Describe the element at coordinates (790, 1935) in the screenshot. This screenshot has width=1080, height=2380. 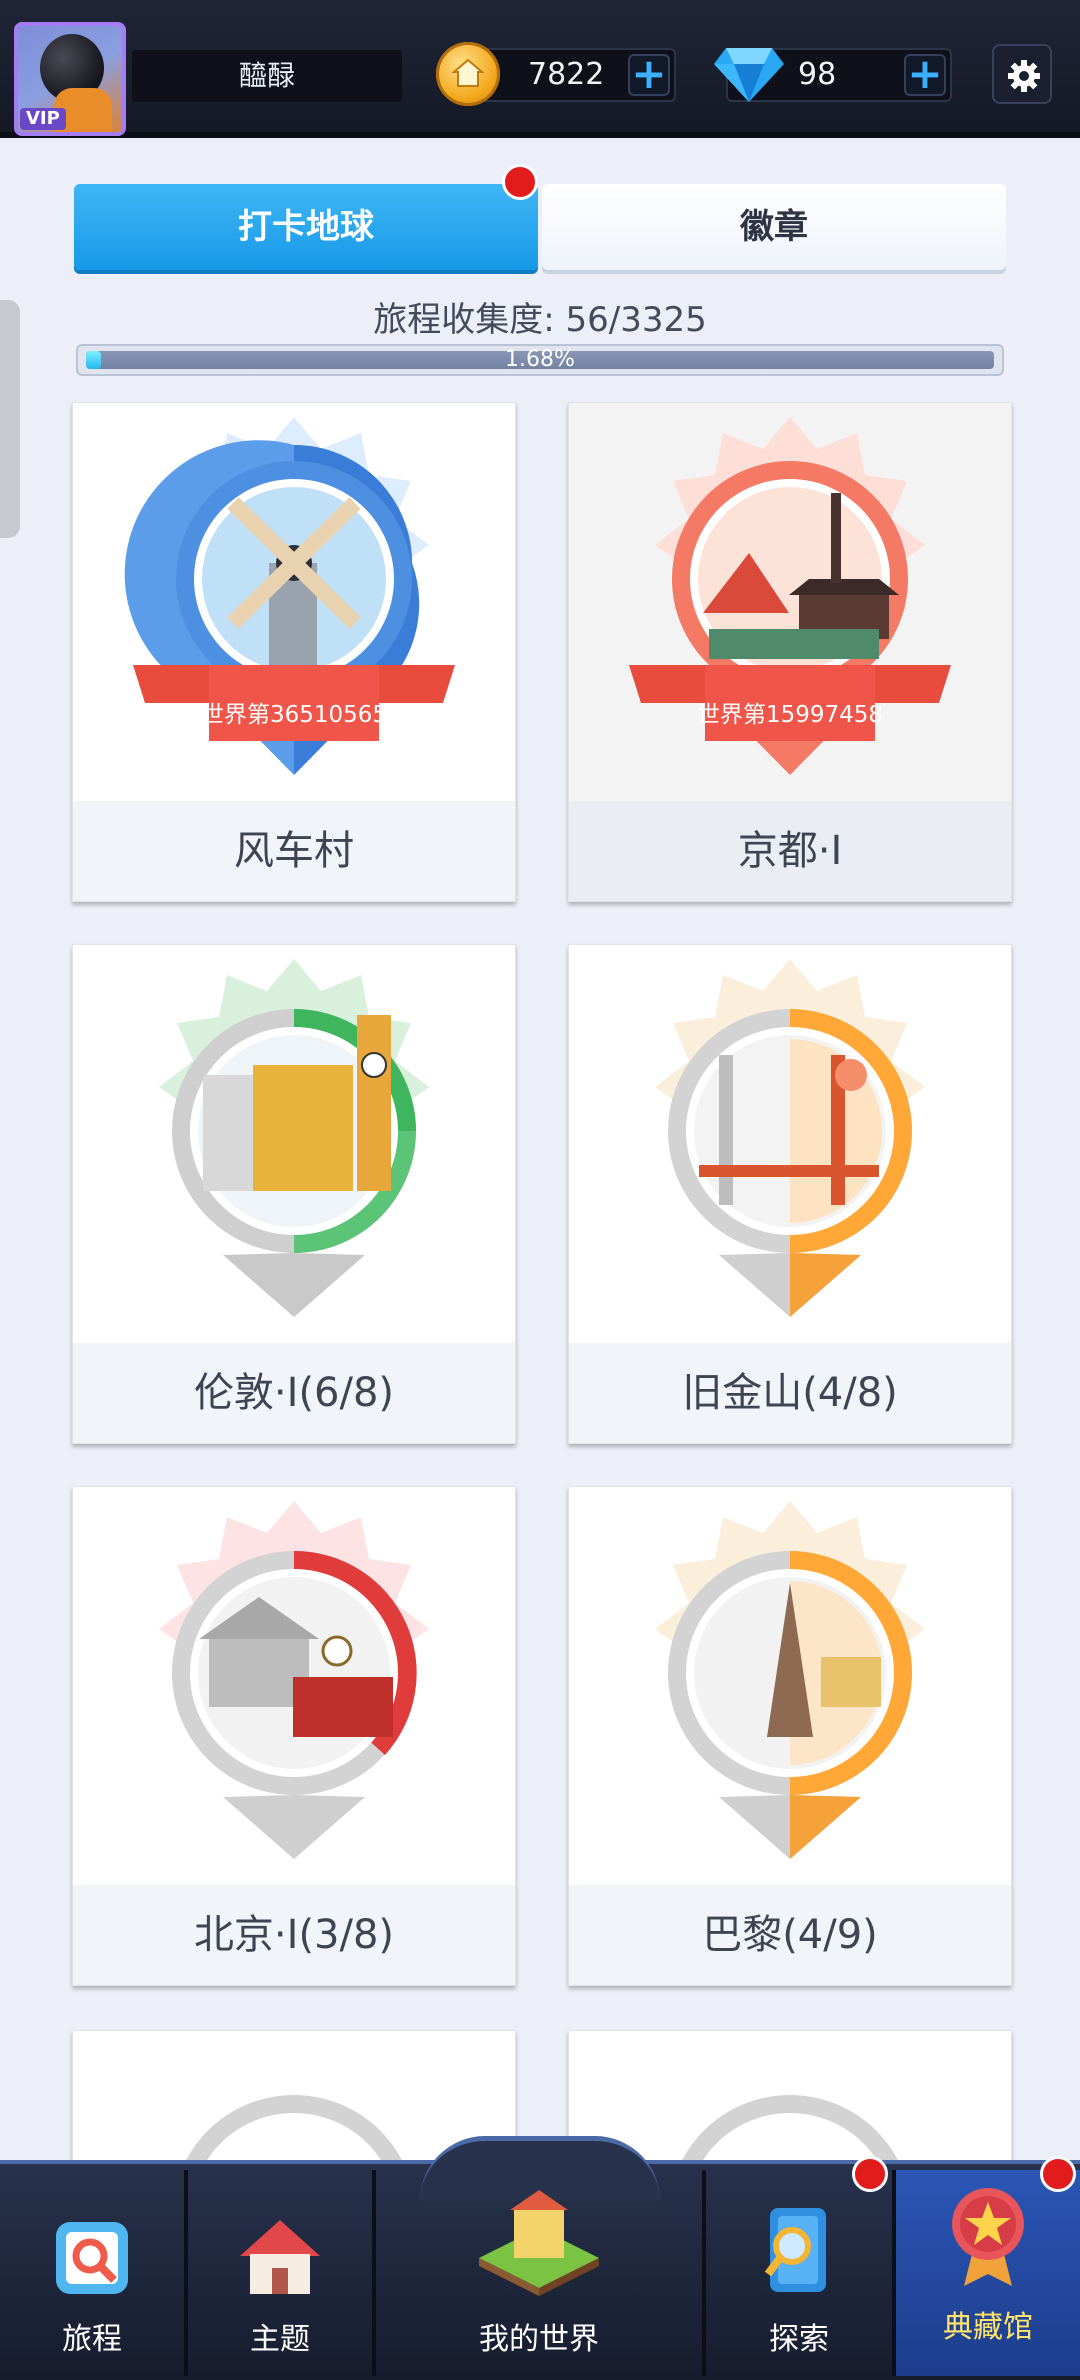
I see `city-name: 巴黎(4/9)` at that location.